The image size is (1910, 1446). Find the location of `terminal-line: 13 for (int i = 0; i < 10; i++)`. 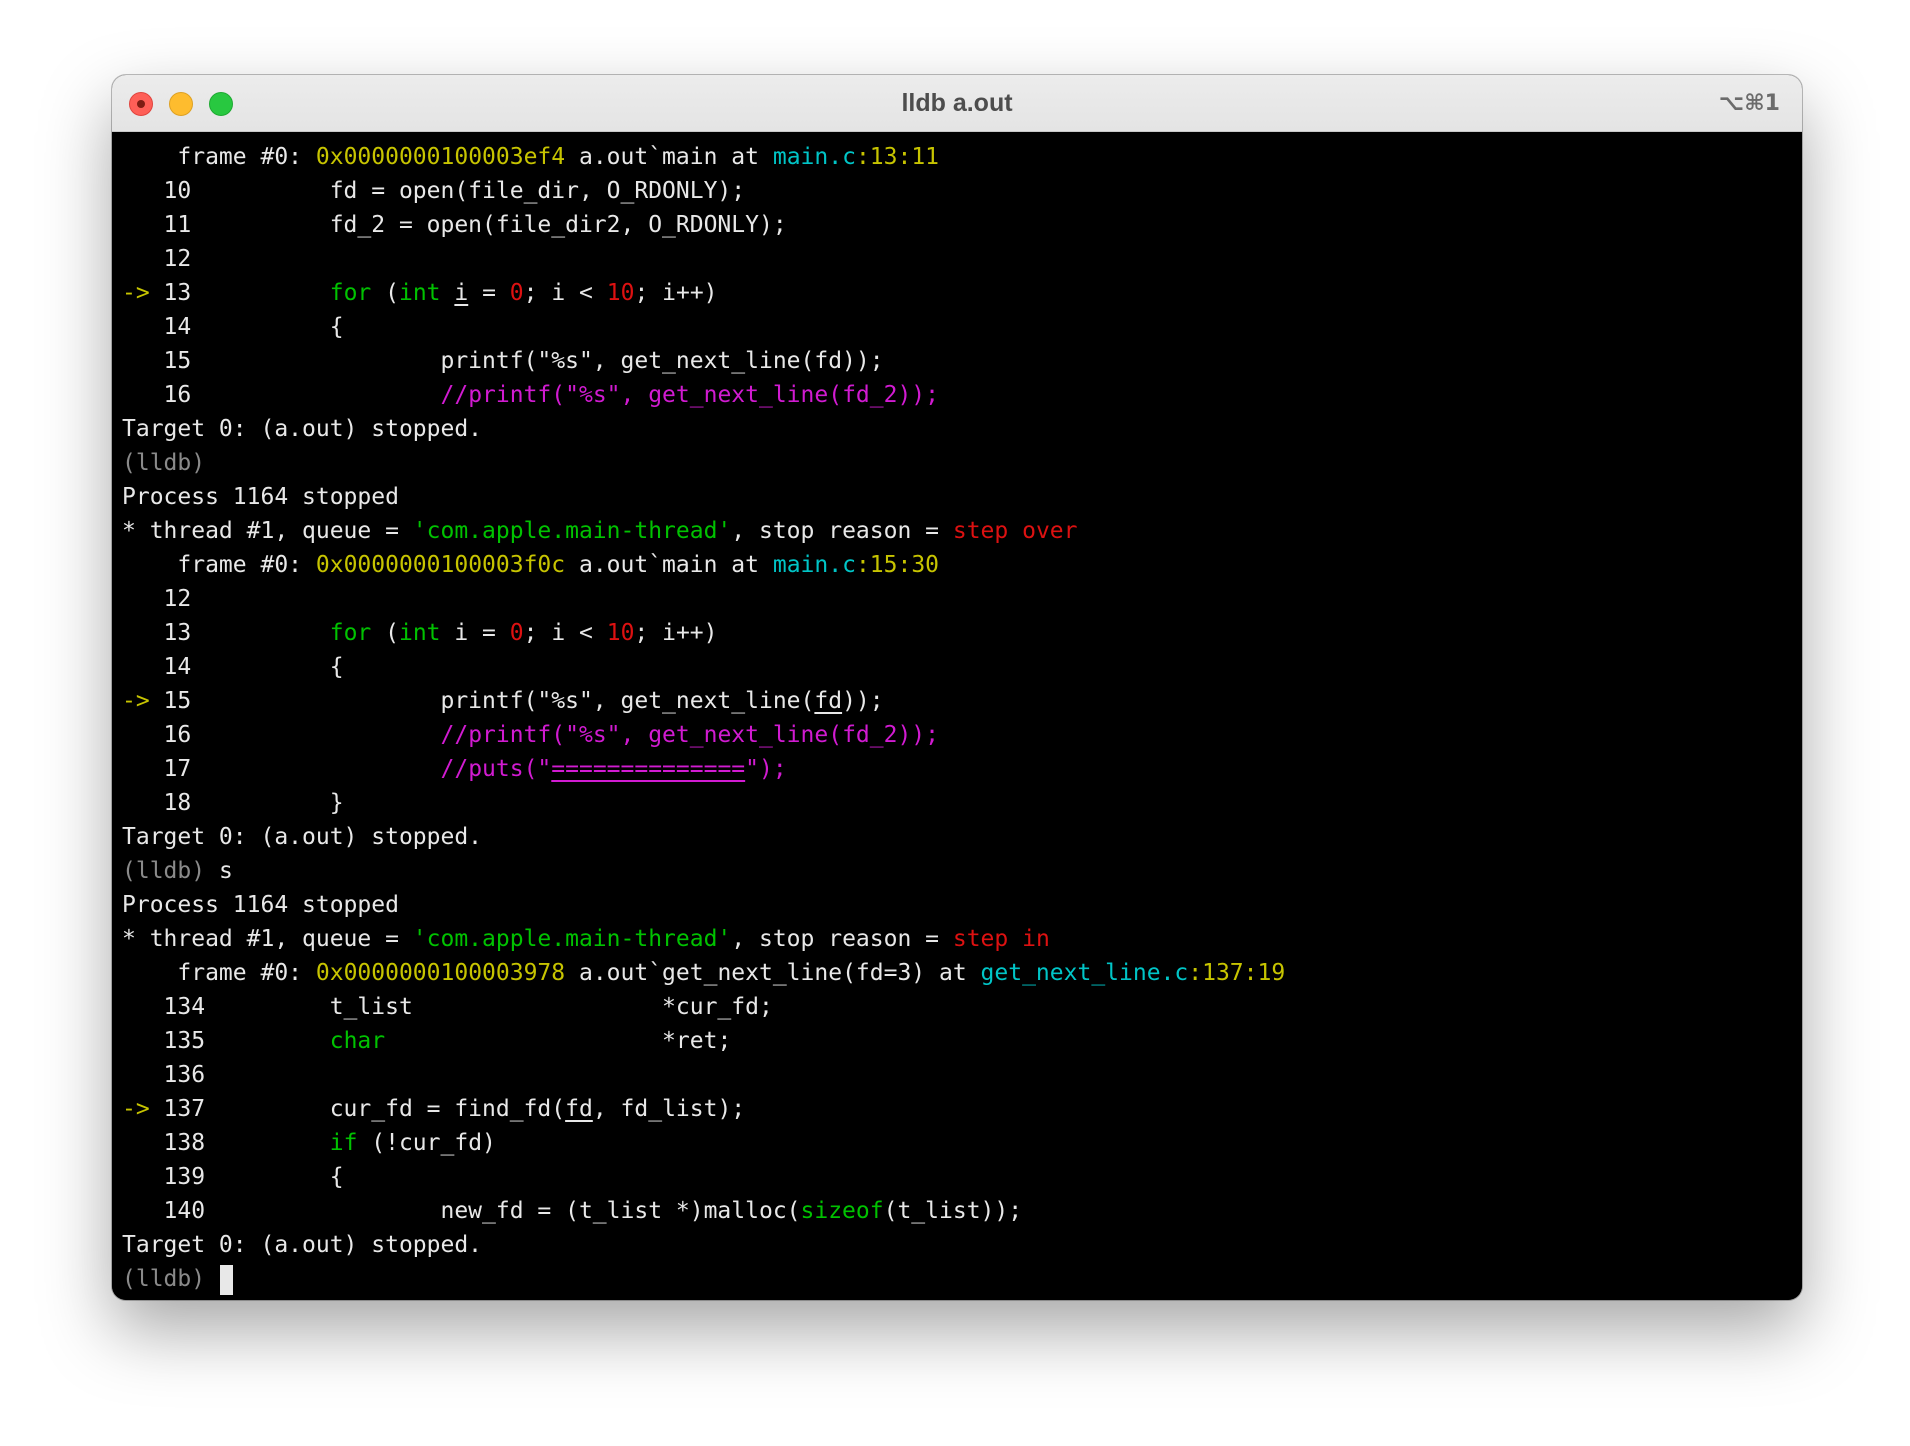

terminal-line: 13 for (int i = 0; i < 10; i++) is located at coordinates (957, 633).